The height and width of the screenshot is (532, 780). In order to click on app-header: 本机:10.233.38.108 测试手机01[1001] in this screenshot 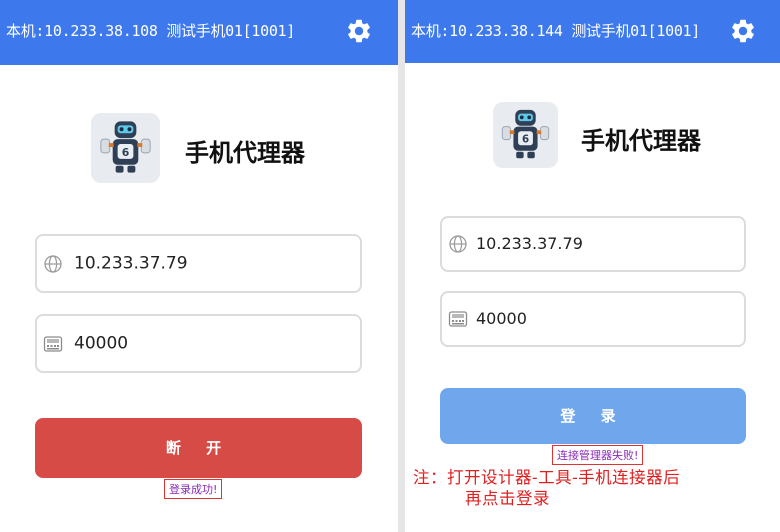, I will do `click(199, 32)`.